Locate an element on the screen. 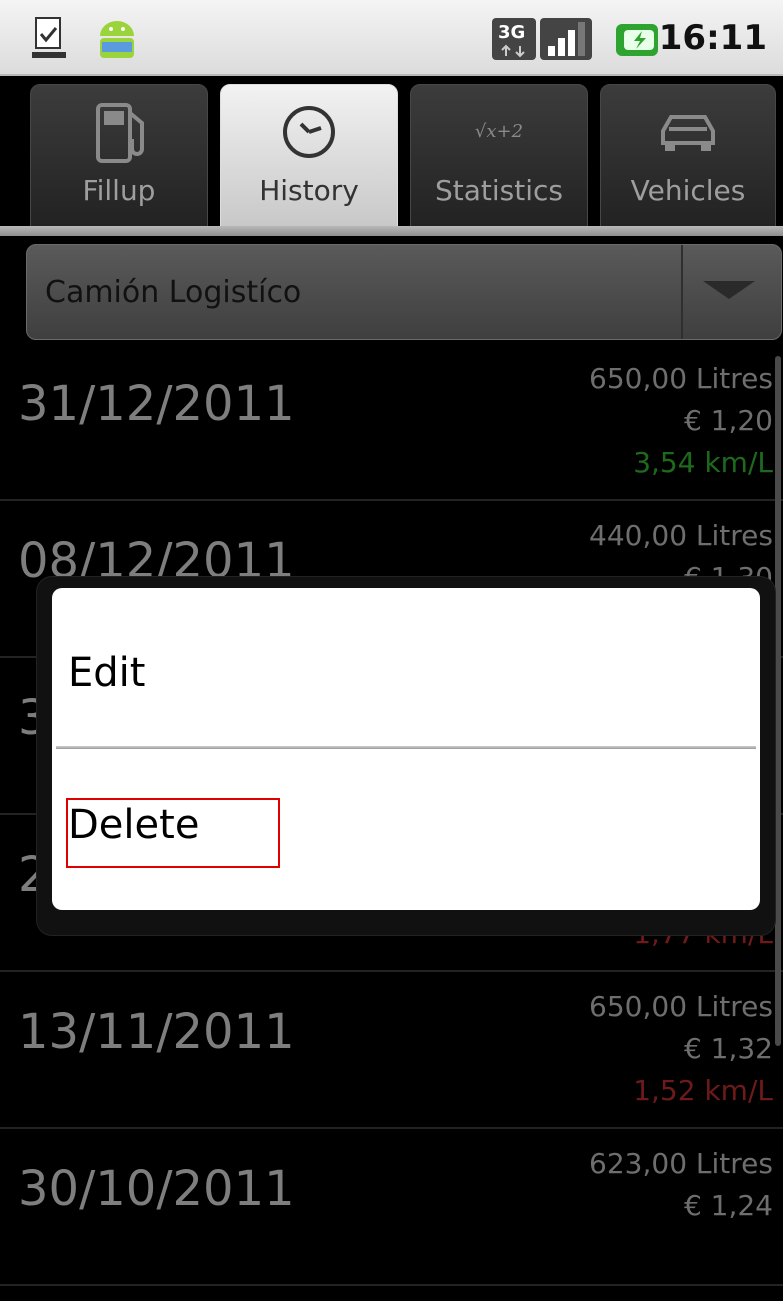 This screenshot has width=783, height=1301. fuel-pump-icon is located at coordinates (120, 133).